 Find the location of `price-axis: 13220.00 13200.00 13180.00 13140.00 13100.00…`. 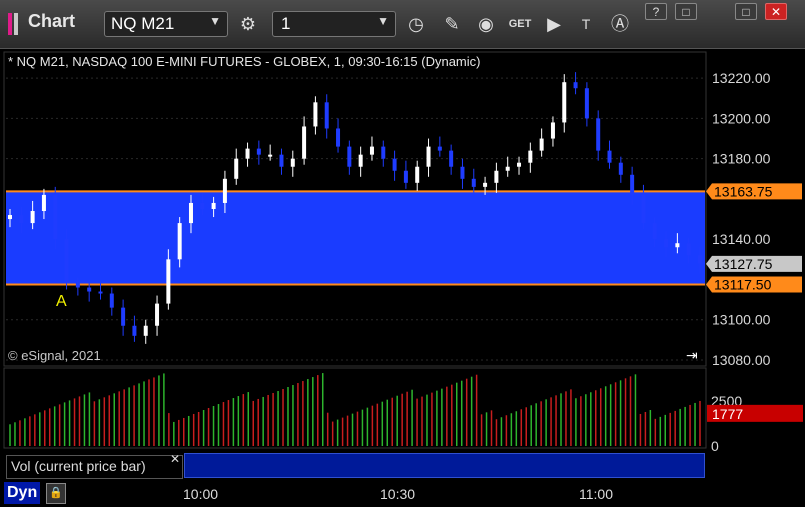

price-axis: 13220.00 13200.00 13180.00 13140.00 13100.00… is located at coordinates (741, 219).